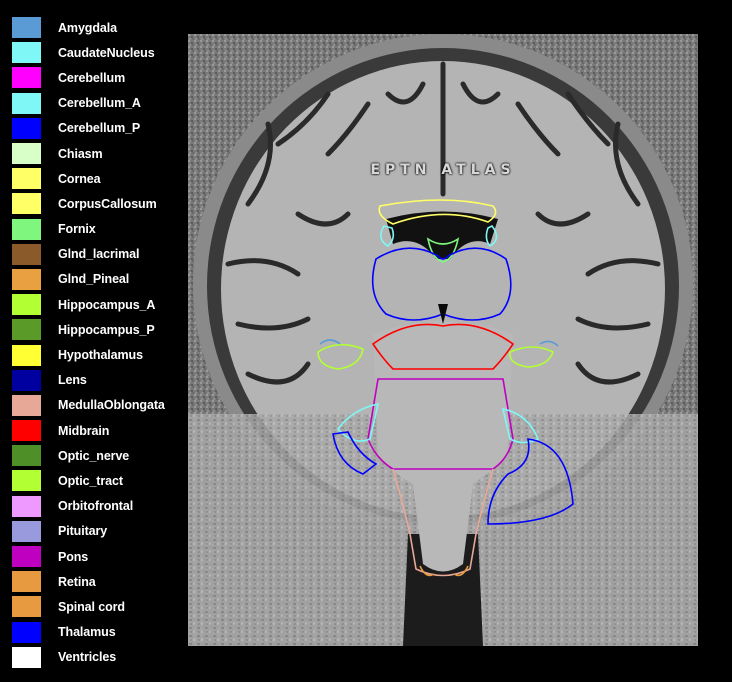  I want to click on legend-label: Optic_tract, so click(90, 480).